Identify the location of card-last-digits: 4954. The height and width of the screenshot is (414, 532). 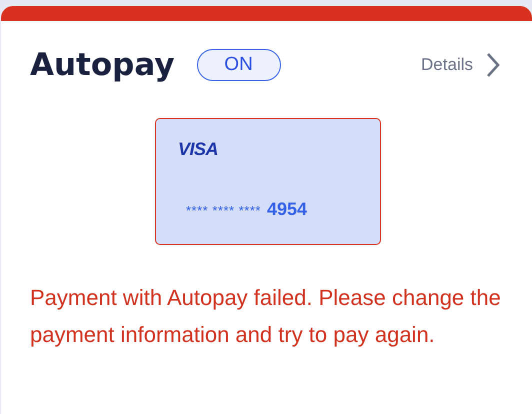
(286, 209).